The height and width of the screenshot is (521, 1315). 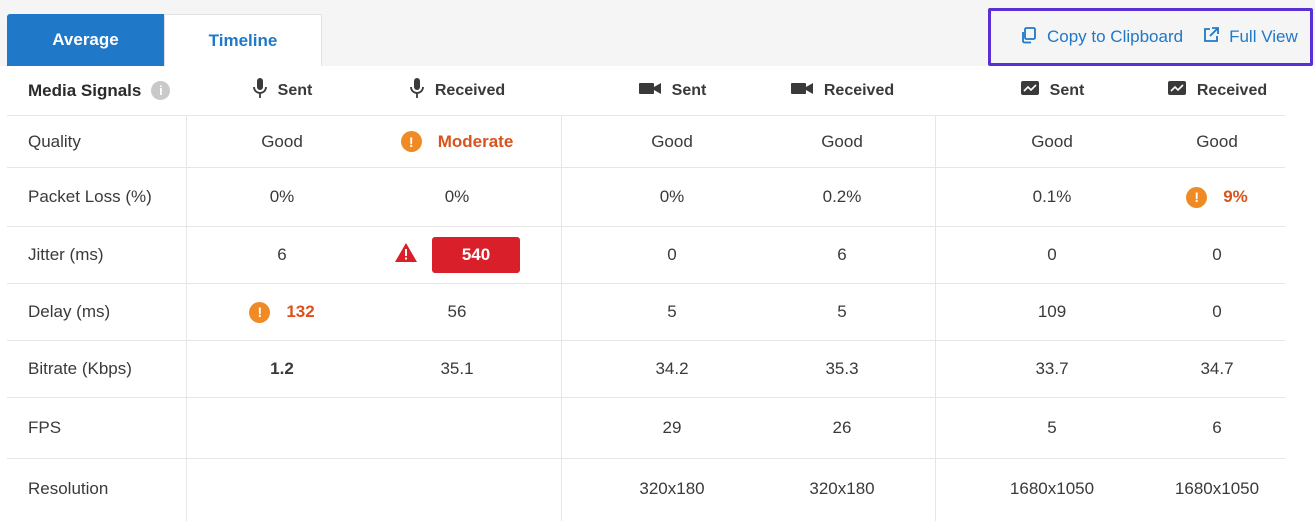 I want to click on copy-to-clipboard-button: Copy to Clipboard, so click(x=1101, y=37).